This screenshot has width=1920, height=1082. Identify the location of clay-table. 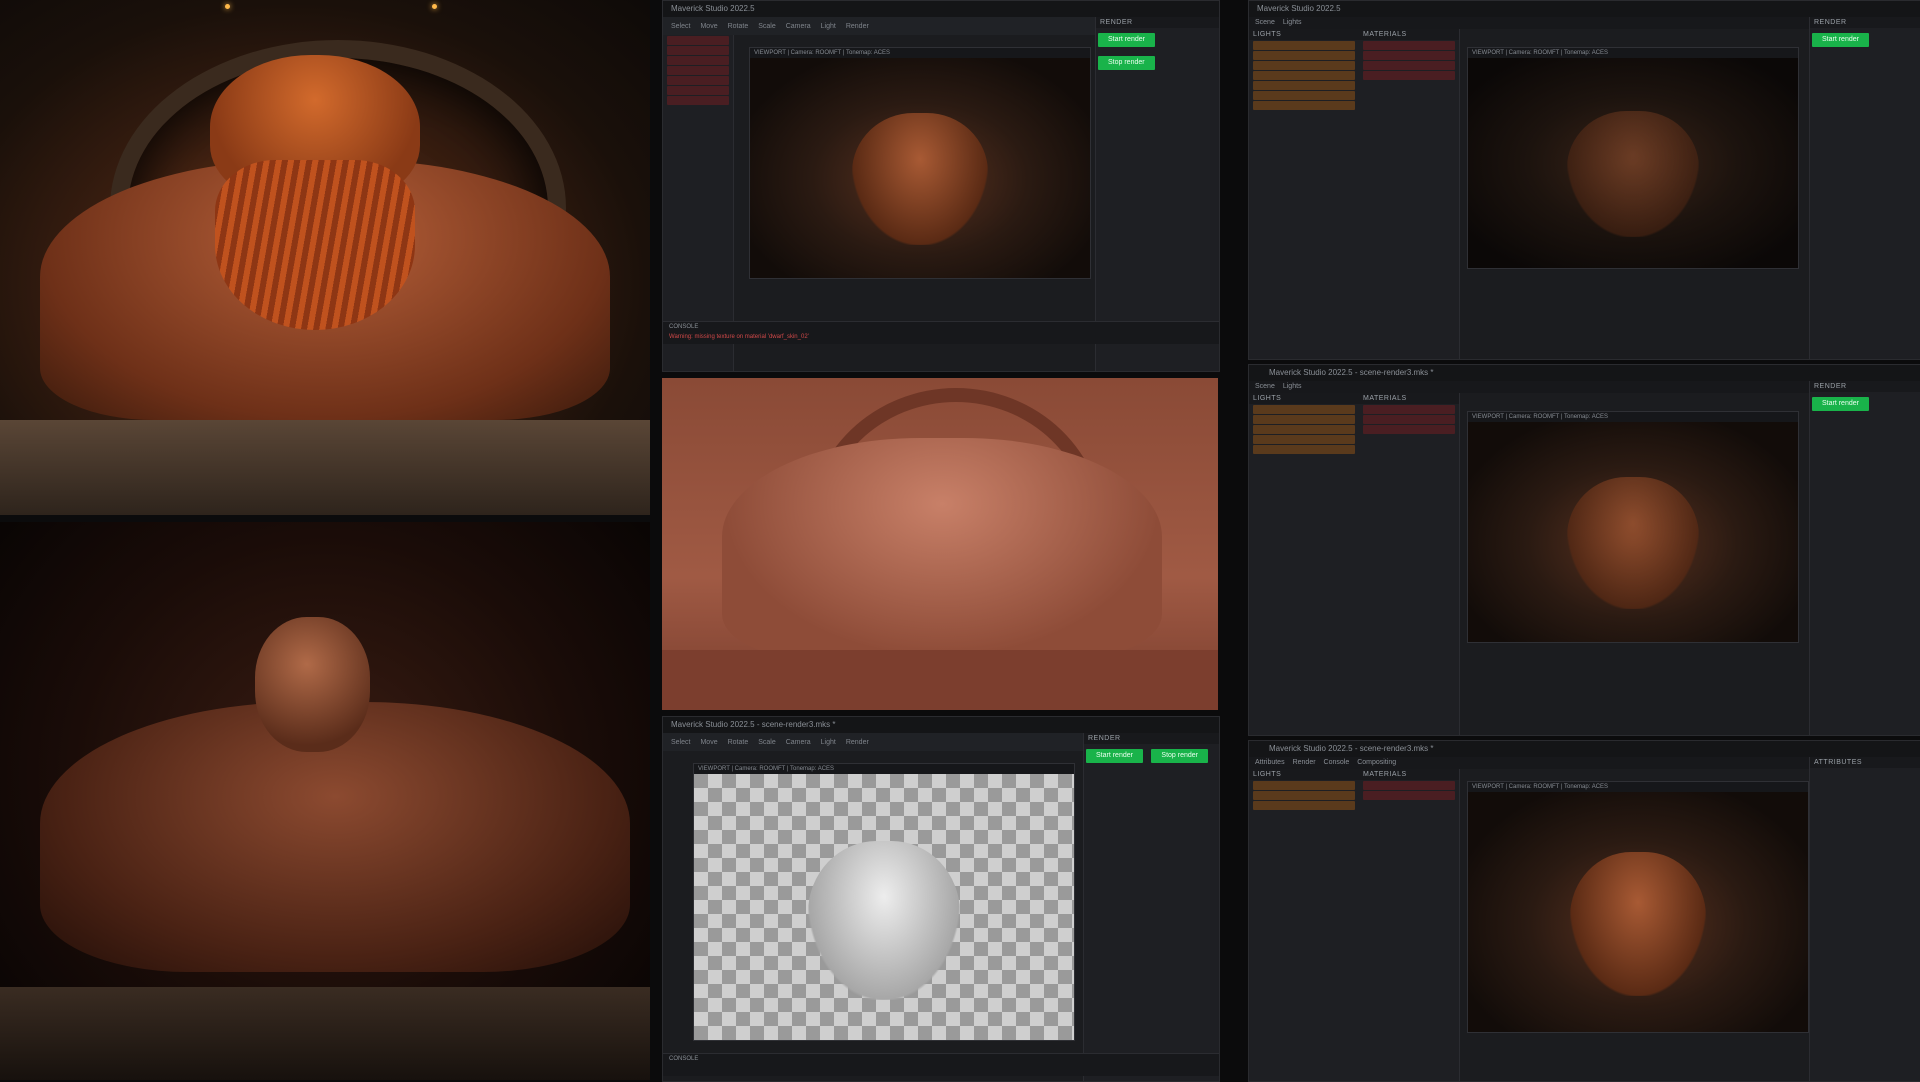
(940, 680).